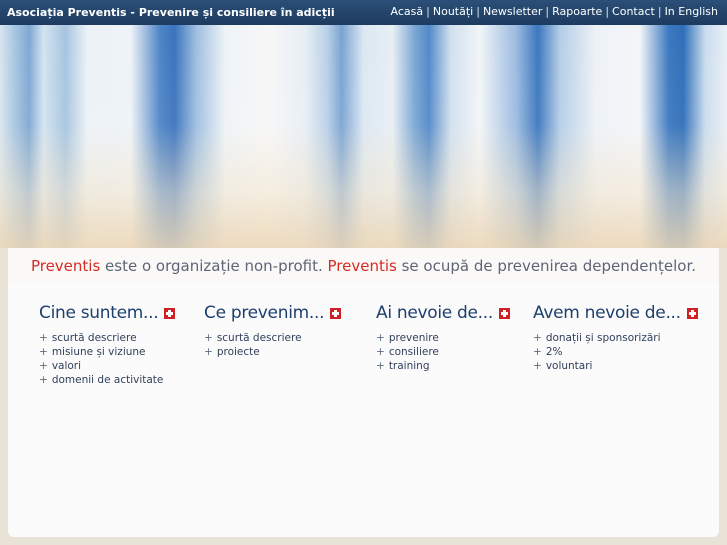  Describe the element at coordinates (569, 366) in the screenshot. I see `link-voluntari: voluntari` at that location.